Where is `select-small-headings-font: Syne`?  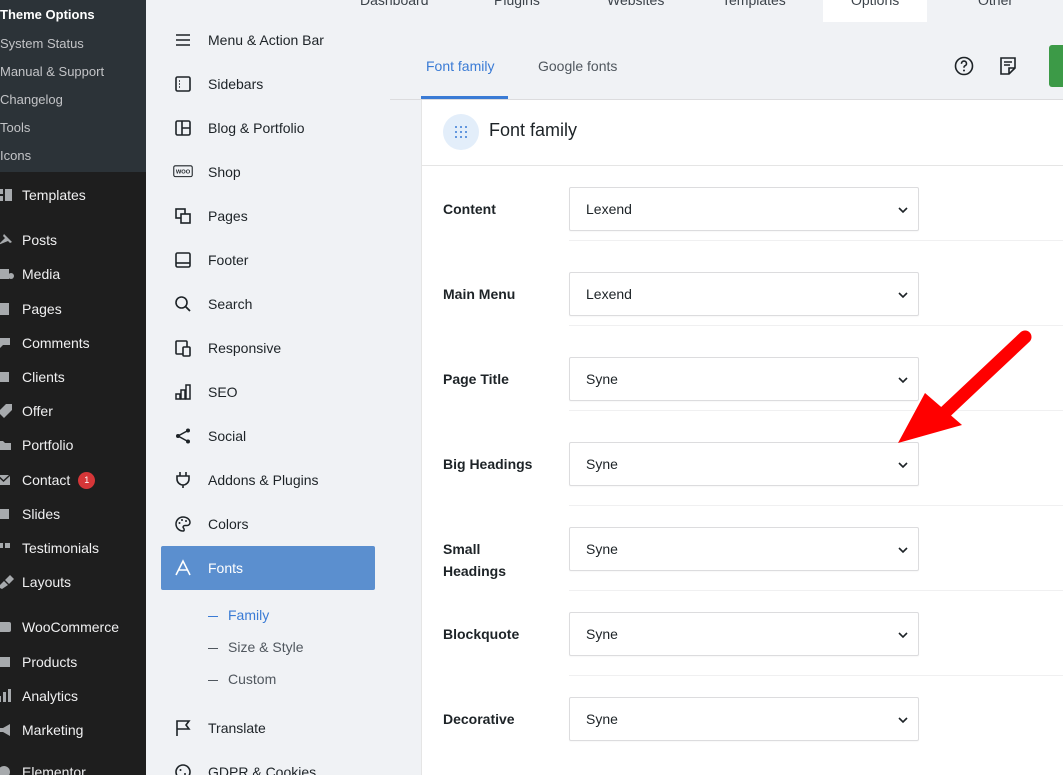 select-small-headings-font: Syne is located at coordinates (744, 549).